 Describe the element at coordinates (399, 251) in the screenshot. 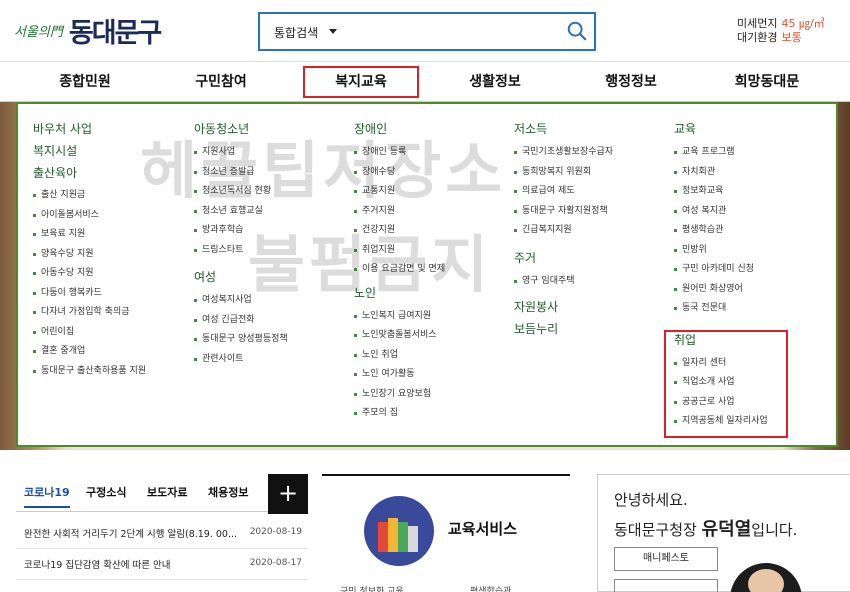

I see `menu-item: 취업지원` at that location.